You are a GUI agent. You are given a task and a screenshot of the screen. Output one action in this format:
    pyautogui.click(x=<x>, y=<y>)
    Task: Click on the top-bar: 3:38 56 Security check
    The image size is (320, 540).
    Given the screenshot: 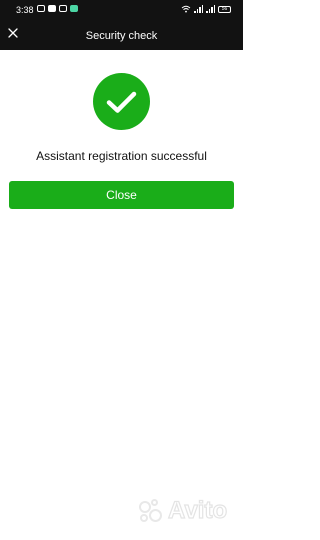 What is the action you would take?
    pyautogui.click(x=121, y=25)
    